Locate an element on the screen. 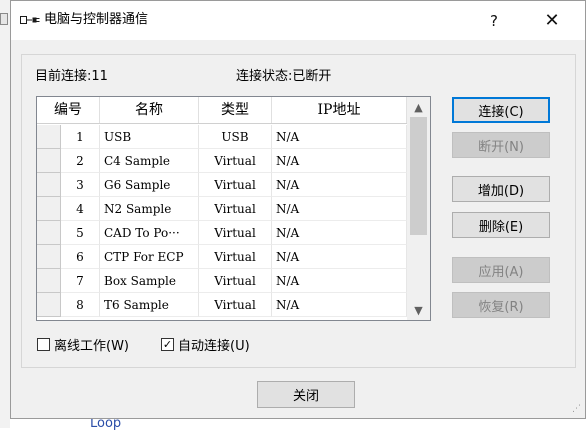 This screenshot has width=586, height=431. offline-checkbox-label: 离线工作(W) is located at coordinates (91, 346).